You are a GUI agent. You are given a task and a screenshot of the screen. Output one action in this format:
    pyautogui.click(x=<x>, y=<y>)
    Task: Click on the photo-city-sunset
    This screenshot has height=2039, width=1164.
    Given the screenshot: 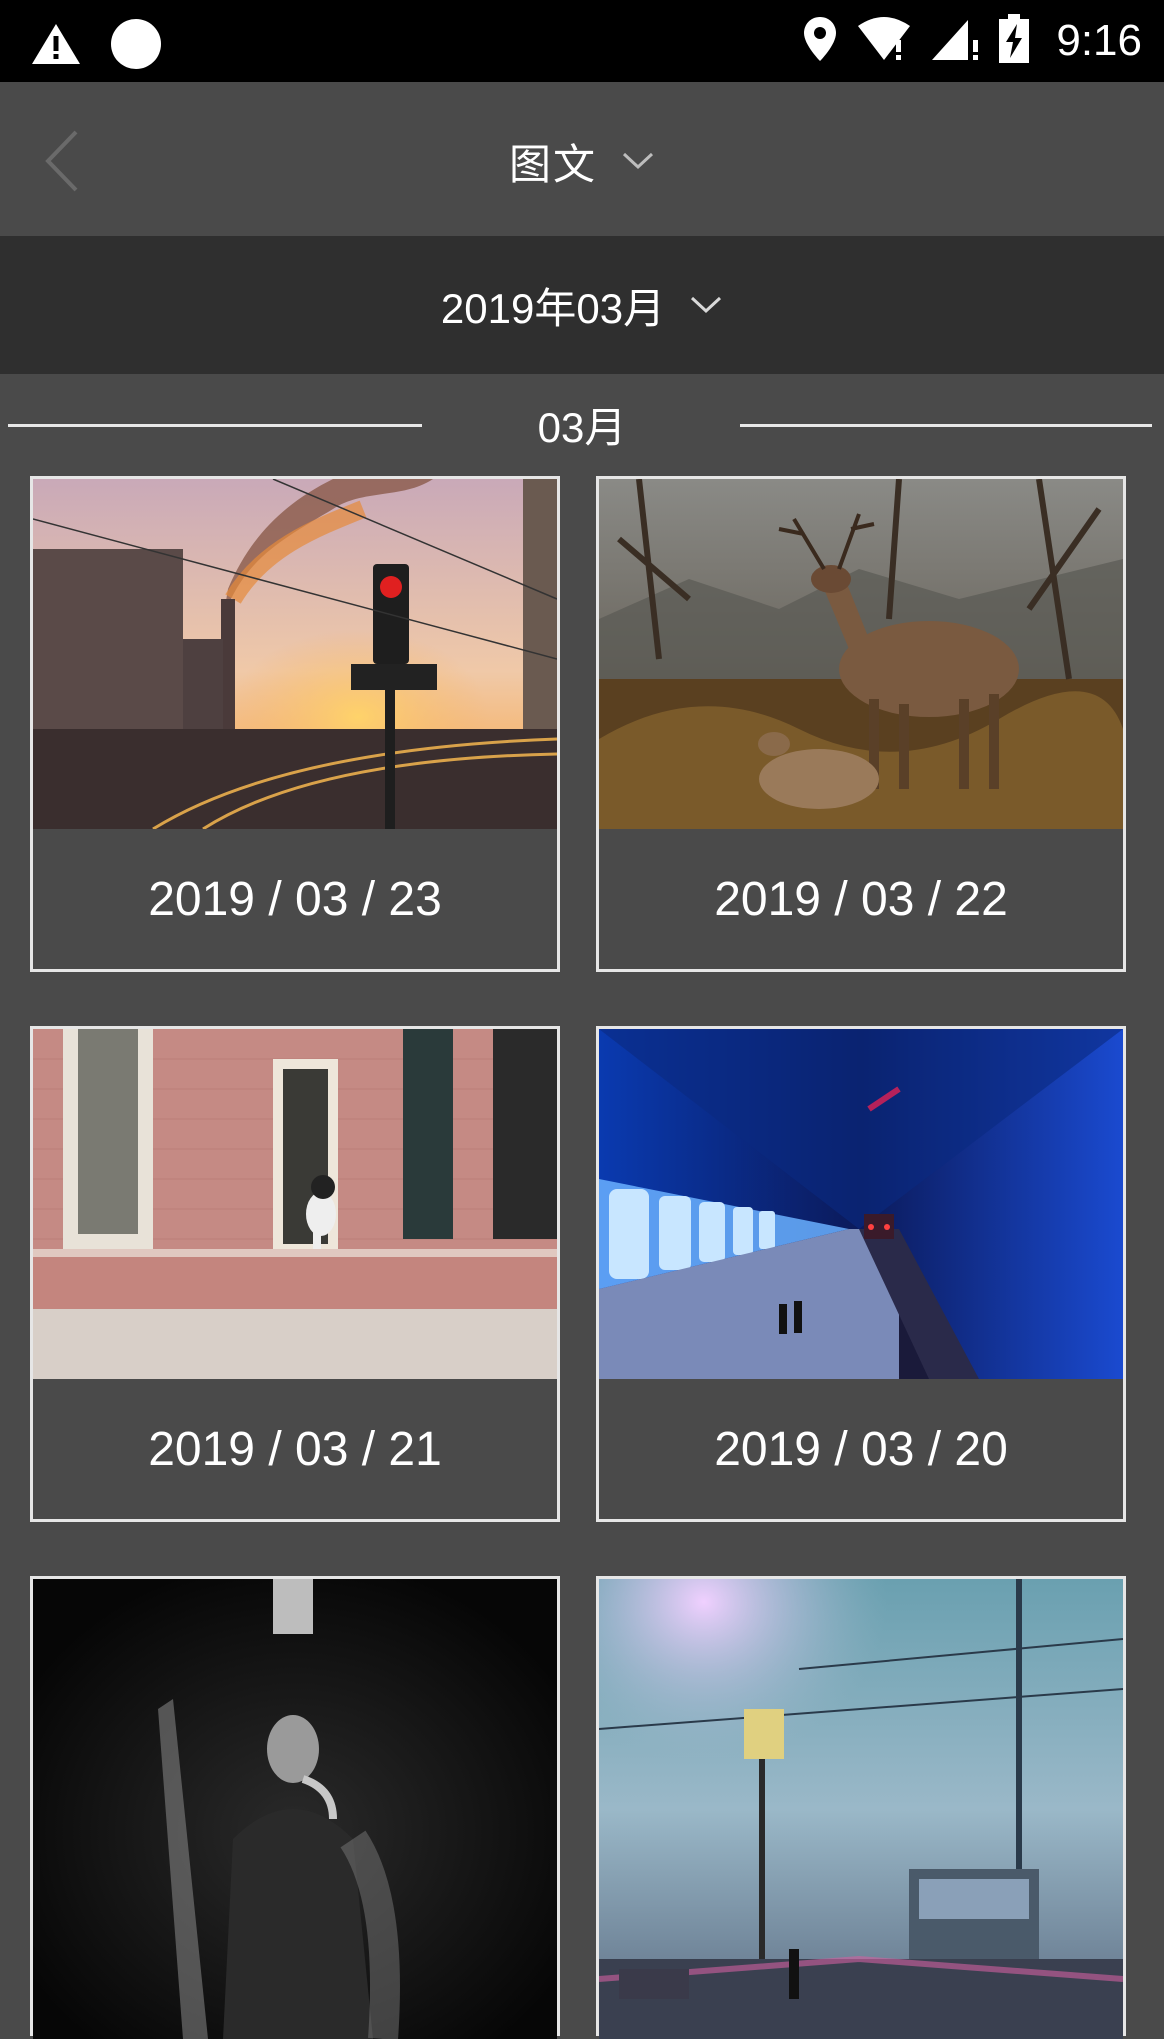 What is the action you would take?
    pyautogui.click(x=295, y=654)
    